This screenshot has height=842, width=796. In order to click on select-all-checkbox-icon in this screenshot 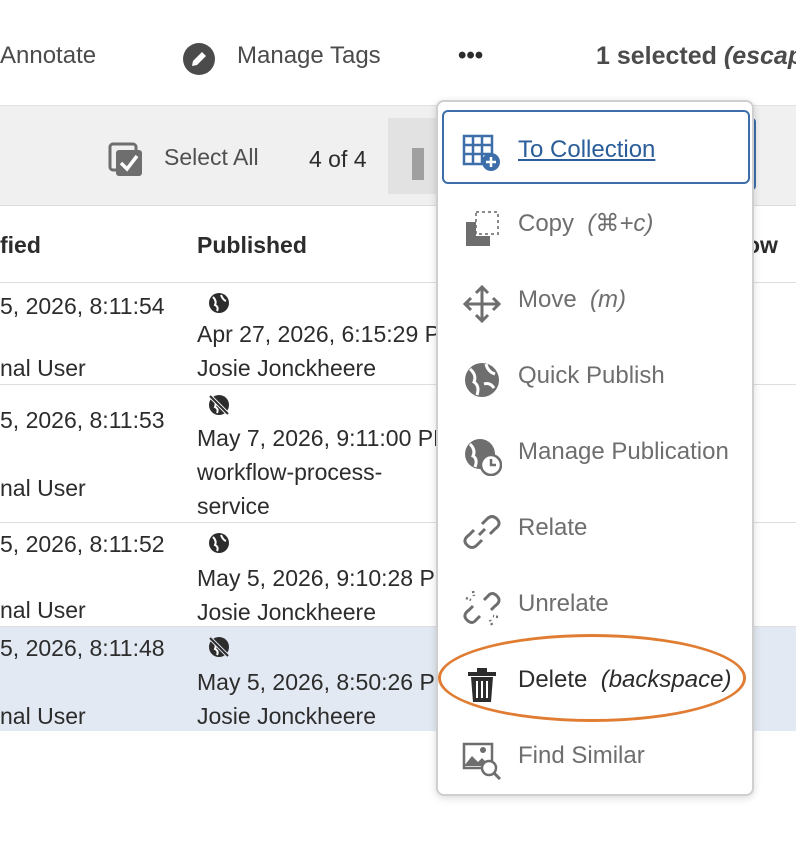, I will do `click(126, 160)`.